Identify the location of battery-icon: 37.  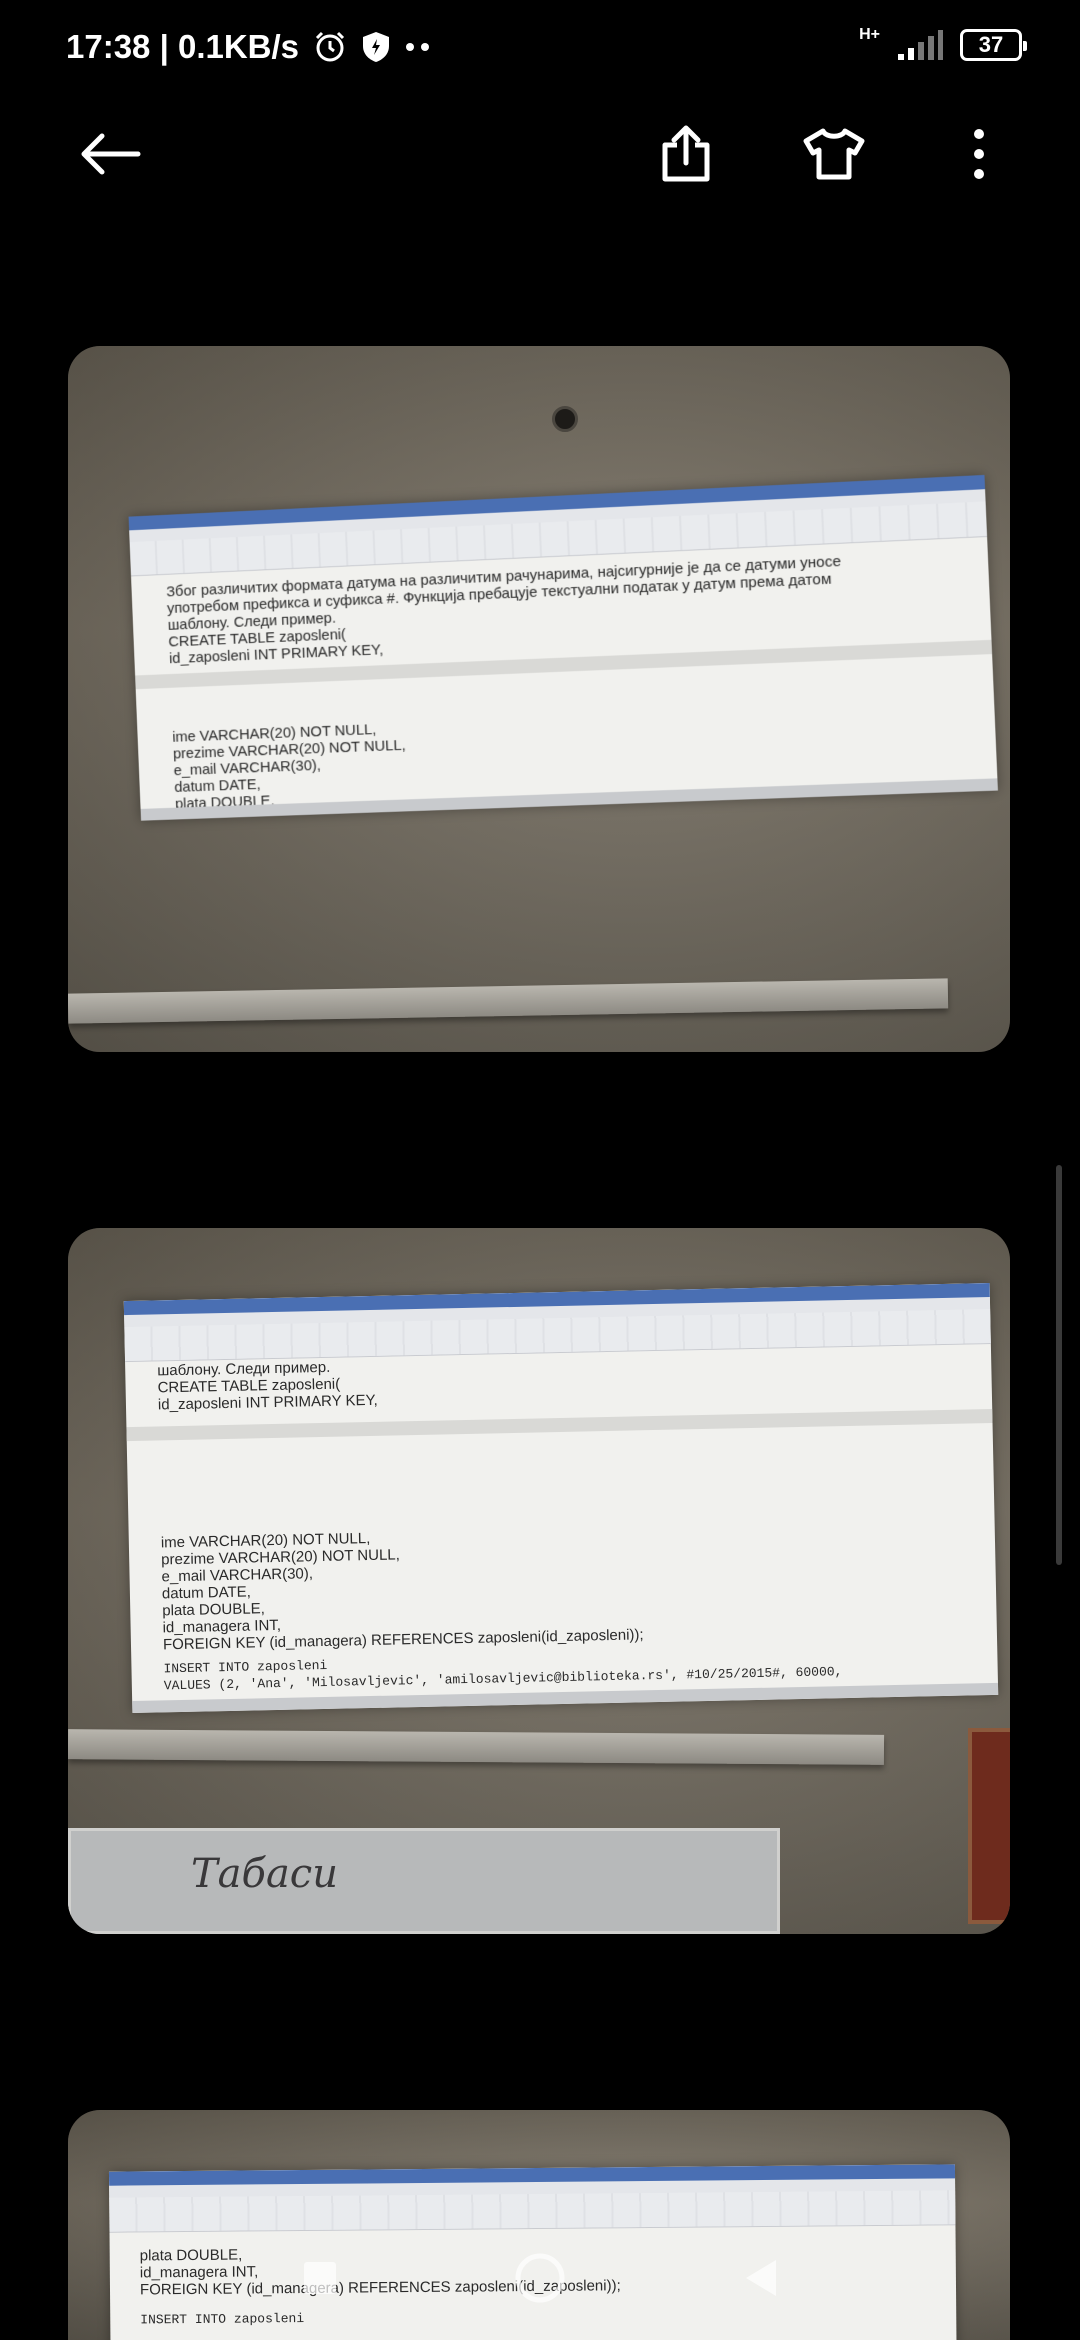
(993, 45).